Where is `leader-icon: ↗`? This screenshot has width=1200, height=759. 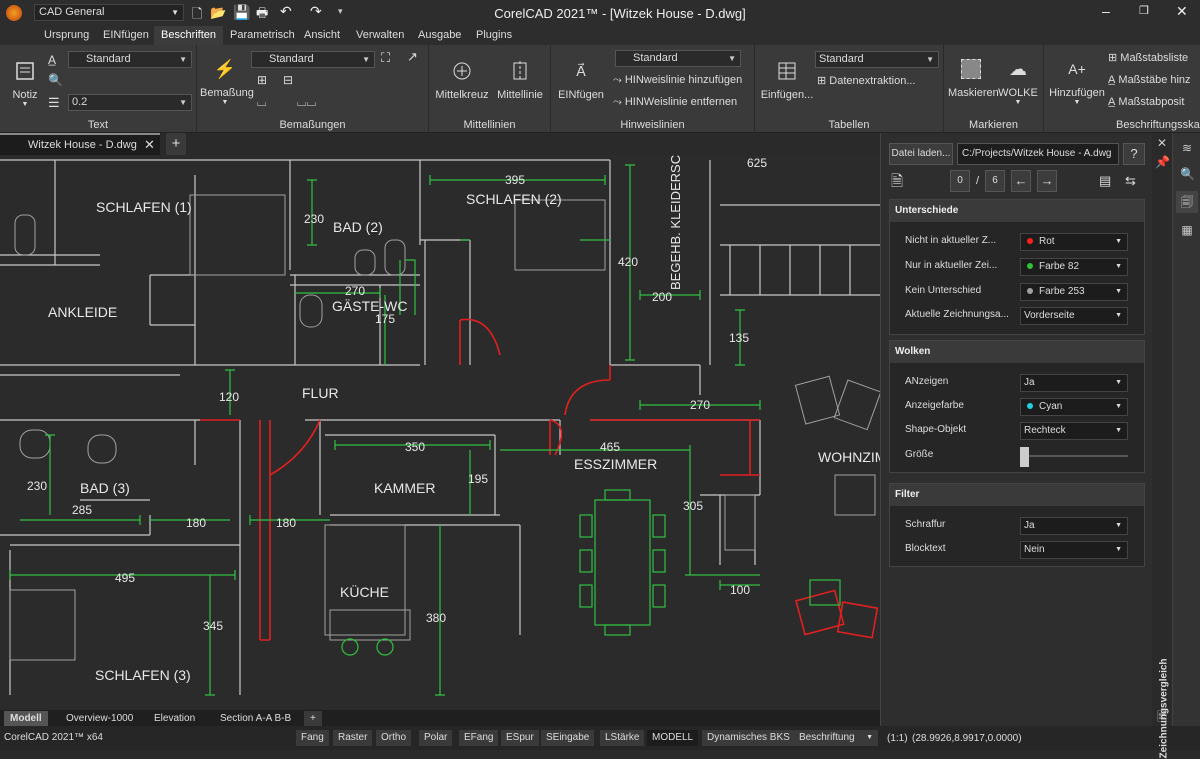
leader-icon: ↗ is located at coordinates (412, 57).